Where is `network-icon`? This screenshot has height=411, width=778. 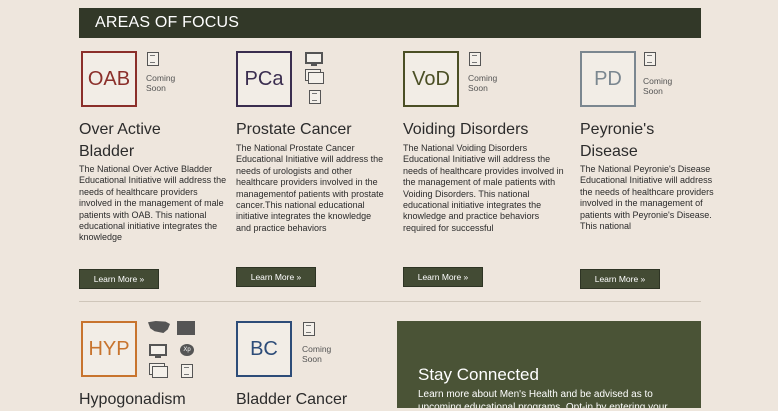
network-icon is located at coordinates (186, 328).